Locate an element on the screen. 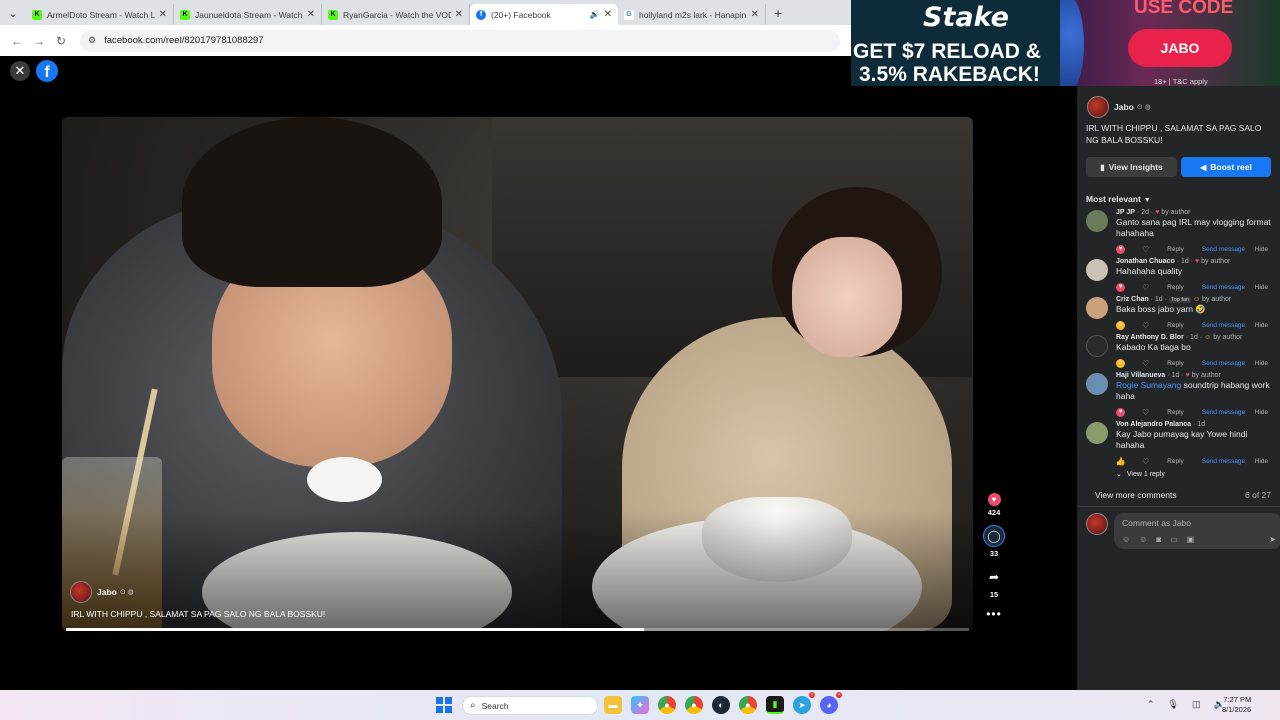 This screenshot has height=720, width=1280. view-insights-button: ▮ View Insights is located at coordinates (1131, 167).